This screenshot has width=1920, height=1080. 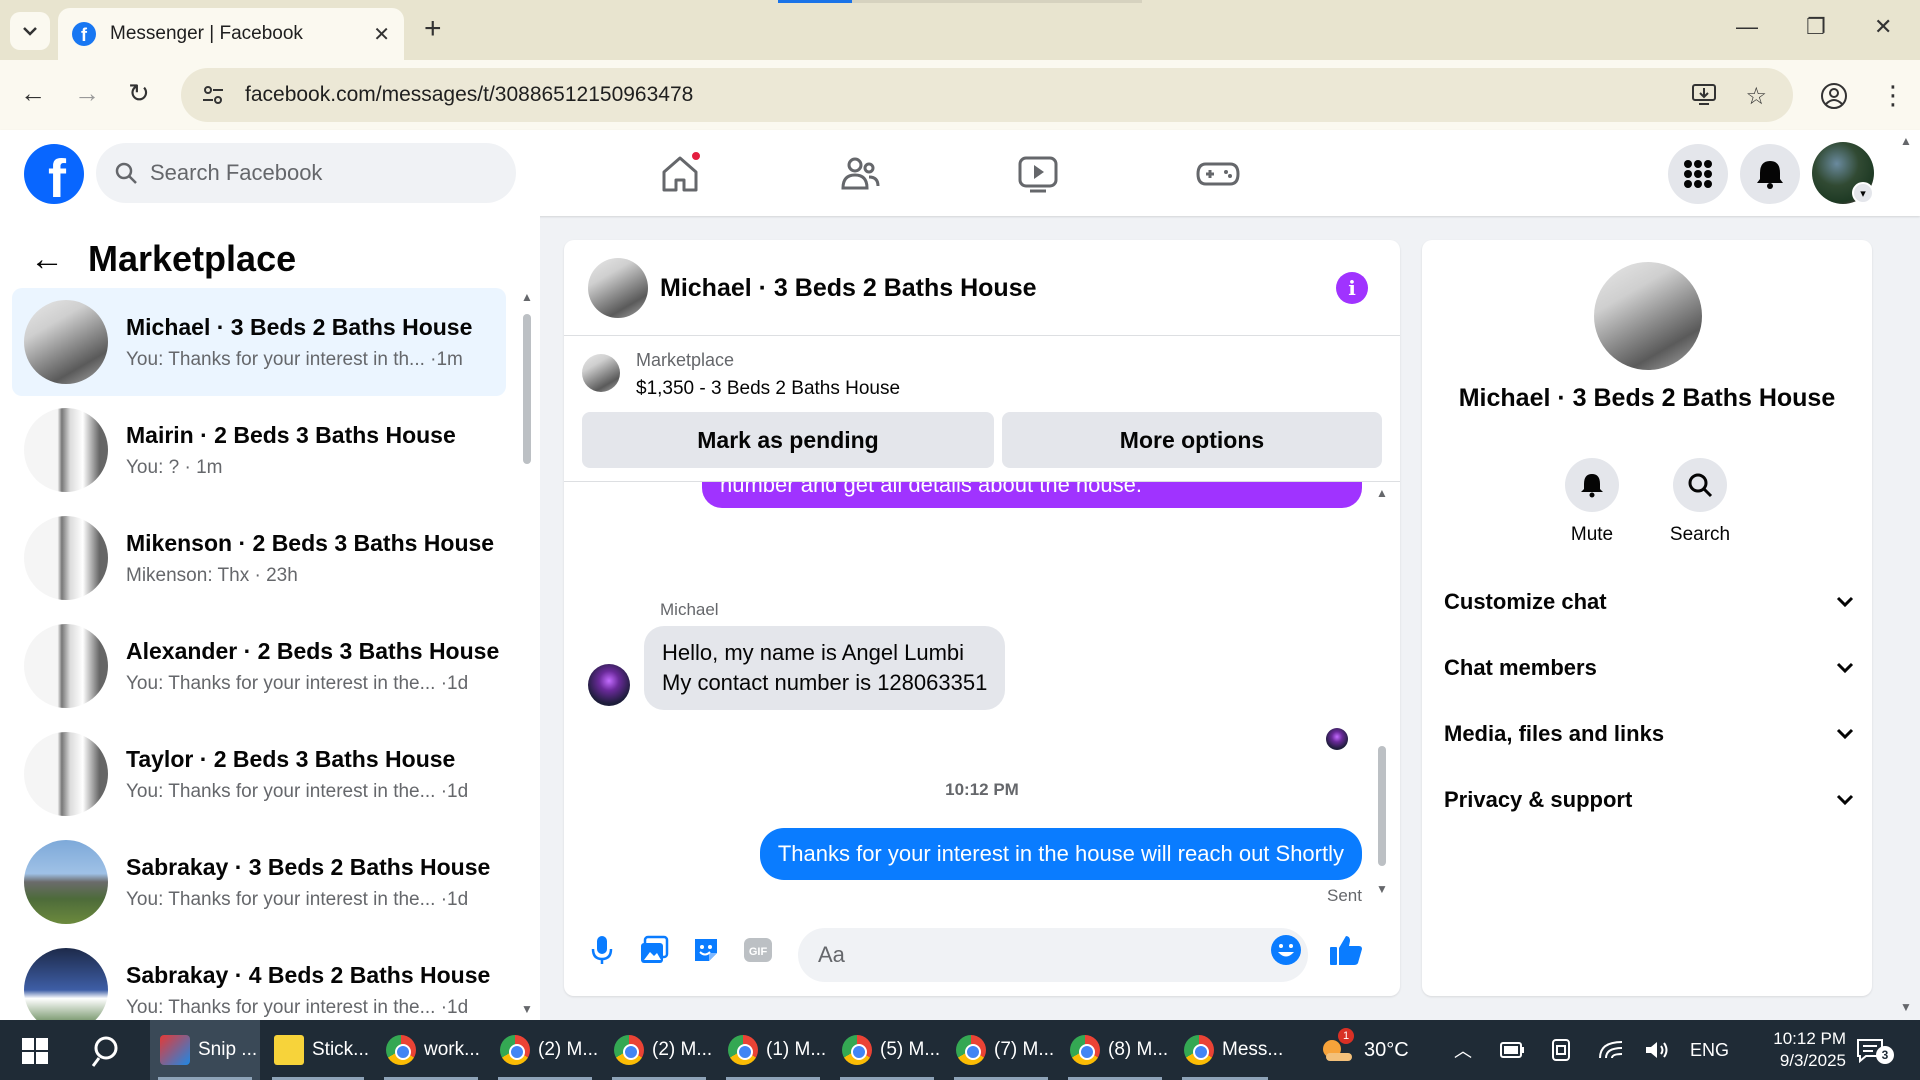 I want to click on emoji-icon, so click(x=1286, y=950).